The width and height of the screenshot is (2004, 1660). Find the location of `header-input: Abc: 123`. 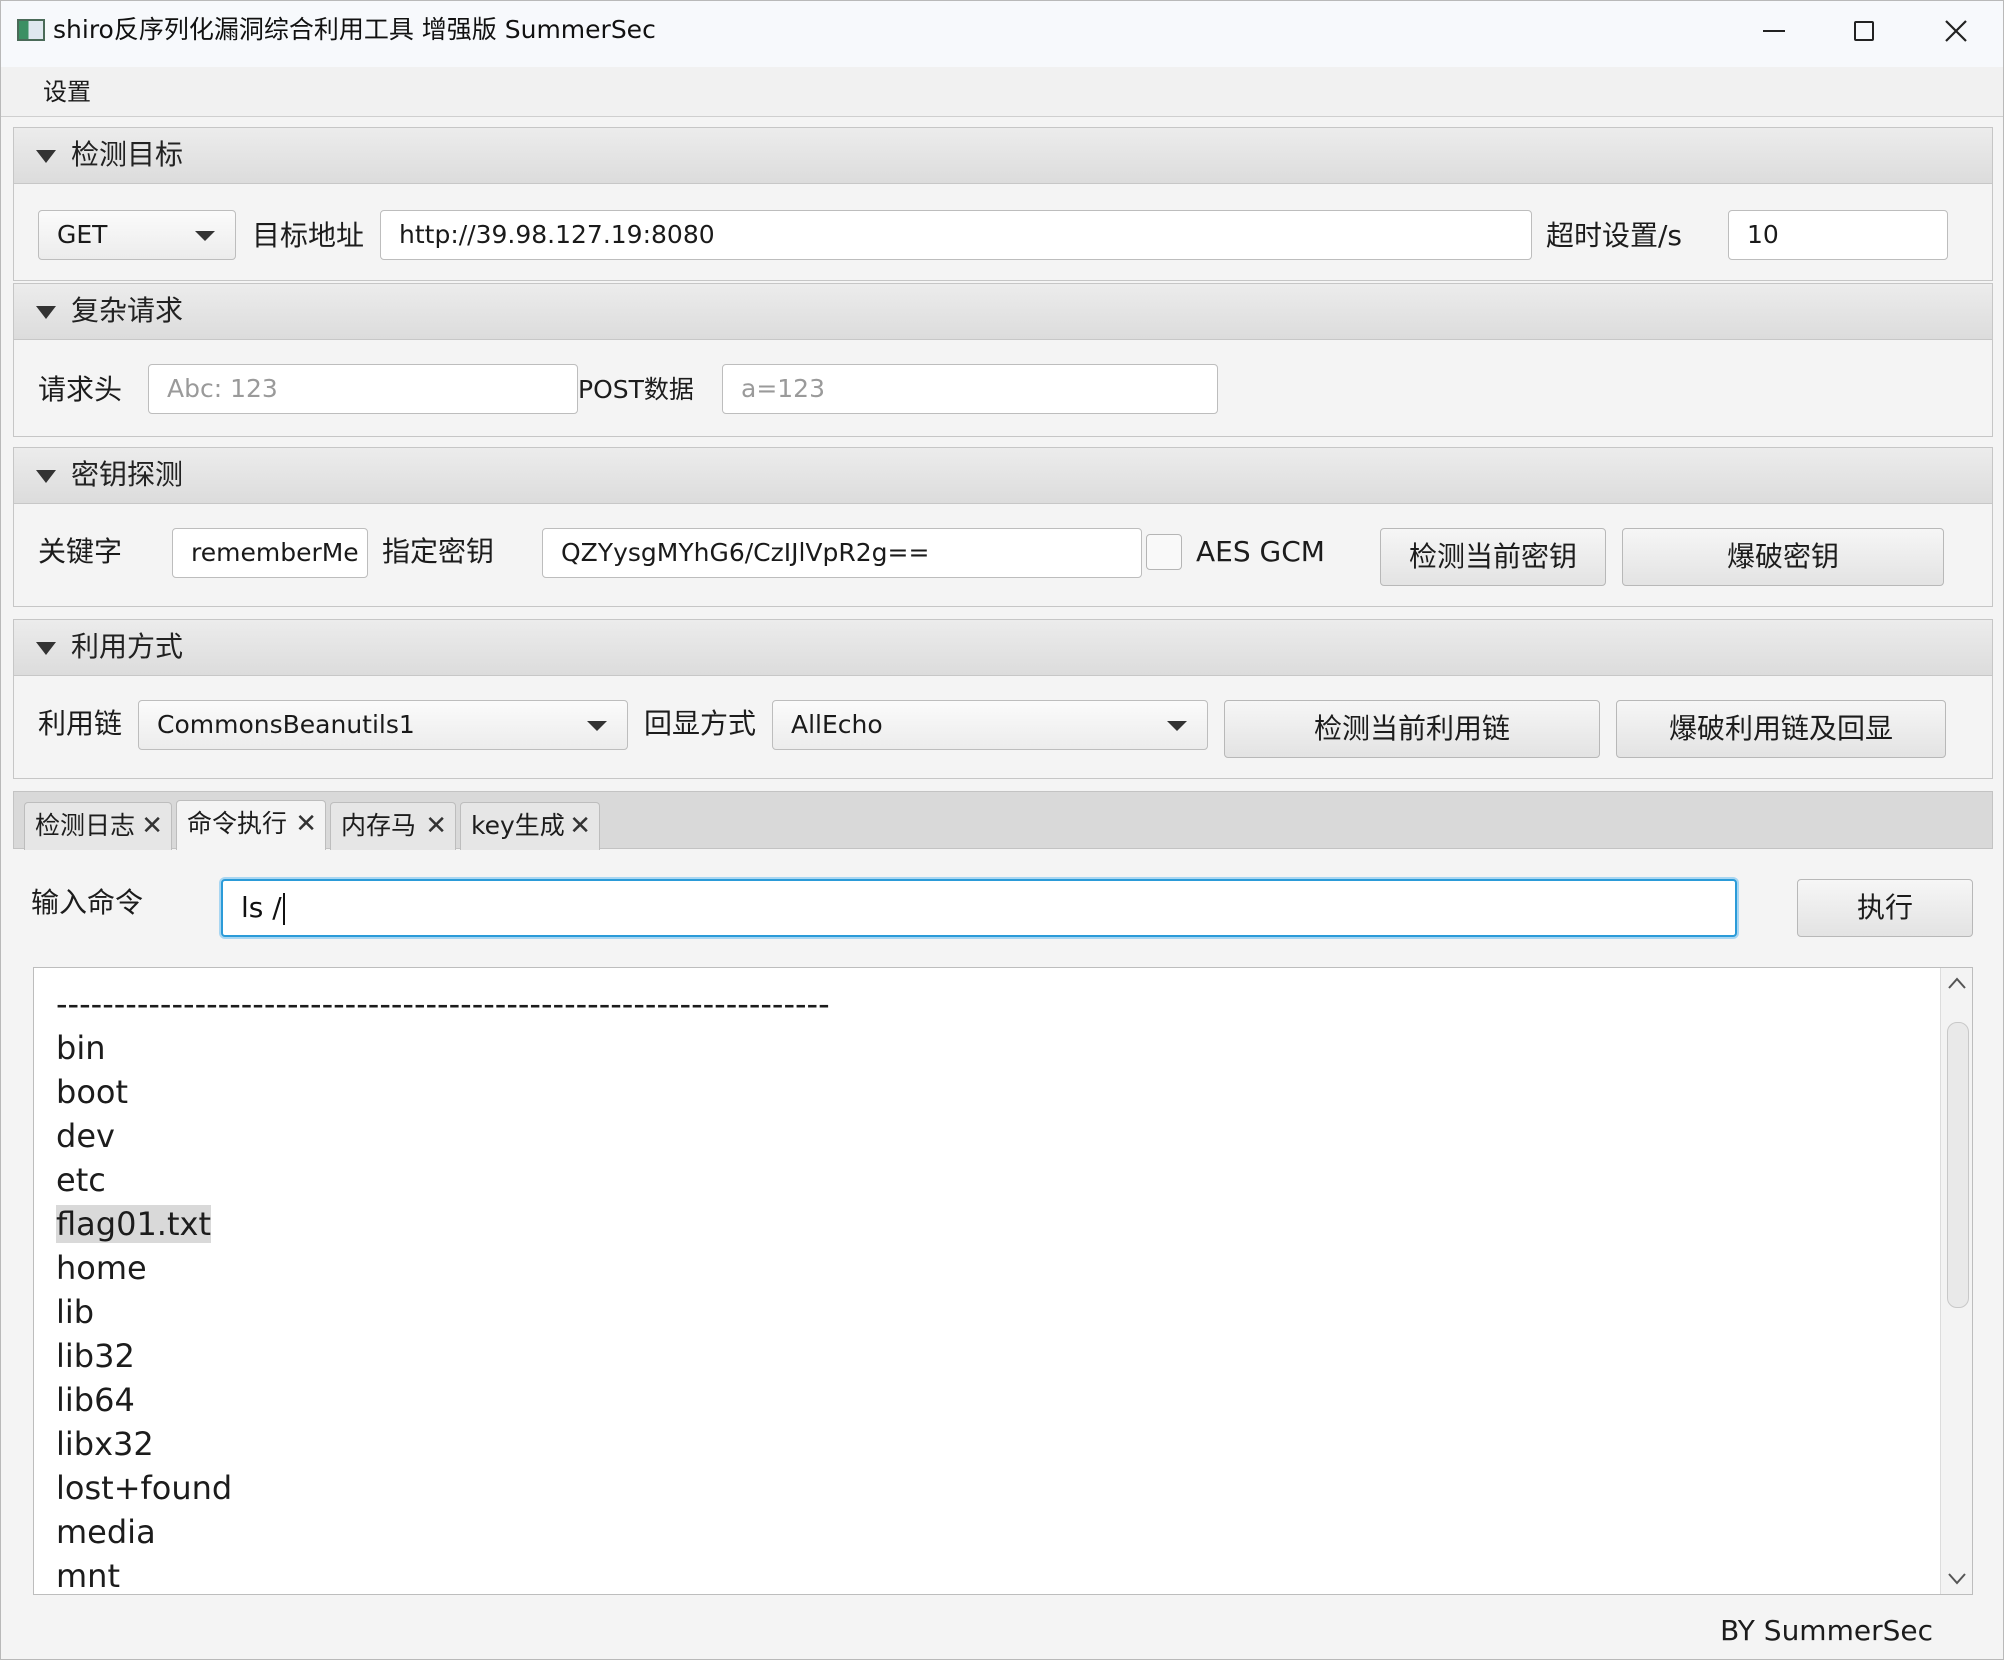

header-input: Abc: 123 is located at coordinates (363, 389).